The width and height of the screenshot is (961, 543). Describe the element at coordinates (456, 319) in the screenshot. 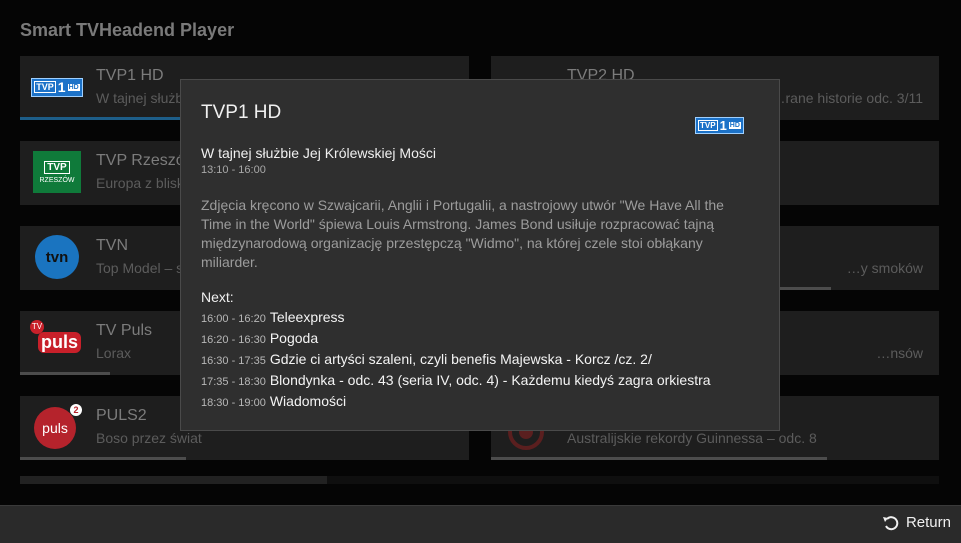

I see `next-program-item: 16:00 - 16:20 Teleexpress` at that location.